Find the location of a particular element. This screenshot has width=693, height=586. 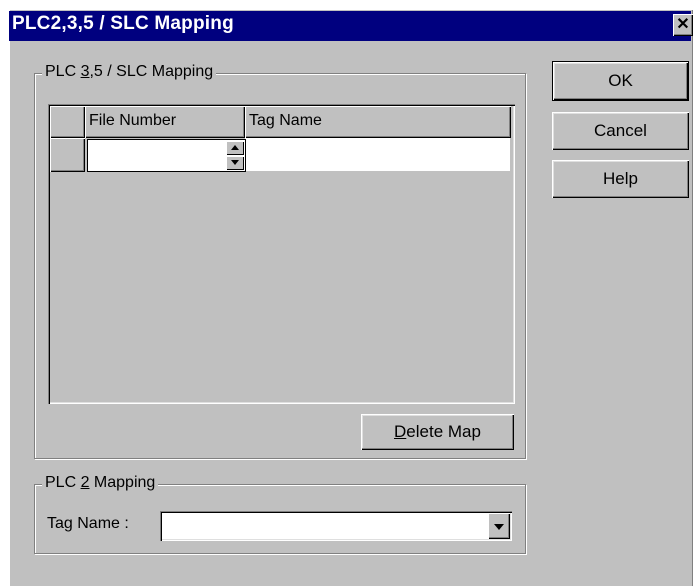

window-title: PLC2,3,5 / SLC Mapping is located at coordinates (123, 23).